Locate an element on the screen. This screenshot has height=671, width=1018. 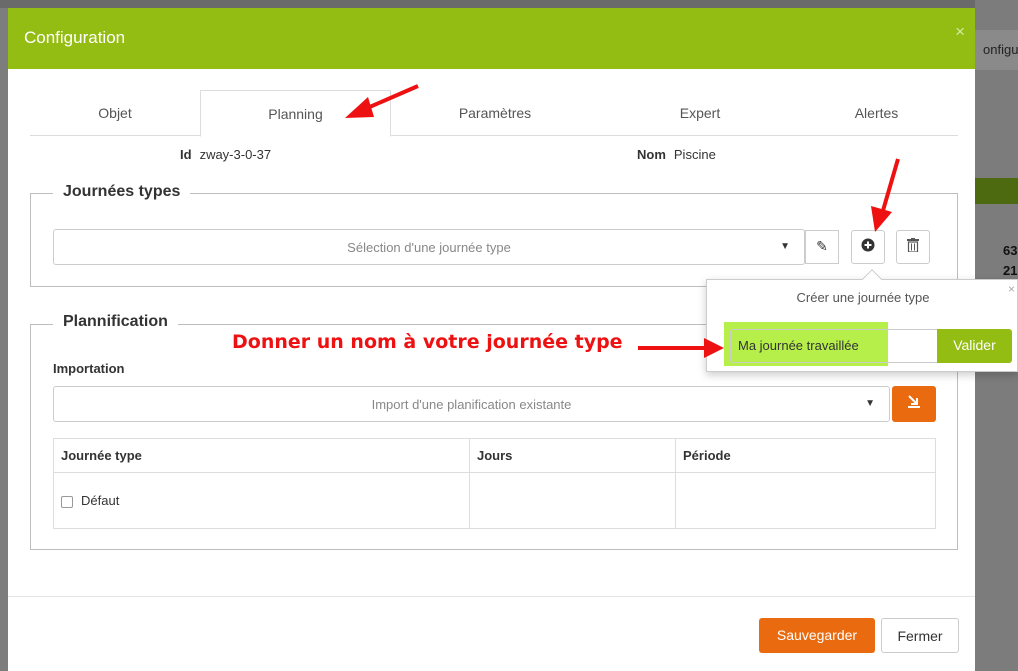
import-select: Import d'une planification existante ▼ is located at coordinates (471, 404).